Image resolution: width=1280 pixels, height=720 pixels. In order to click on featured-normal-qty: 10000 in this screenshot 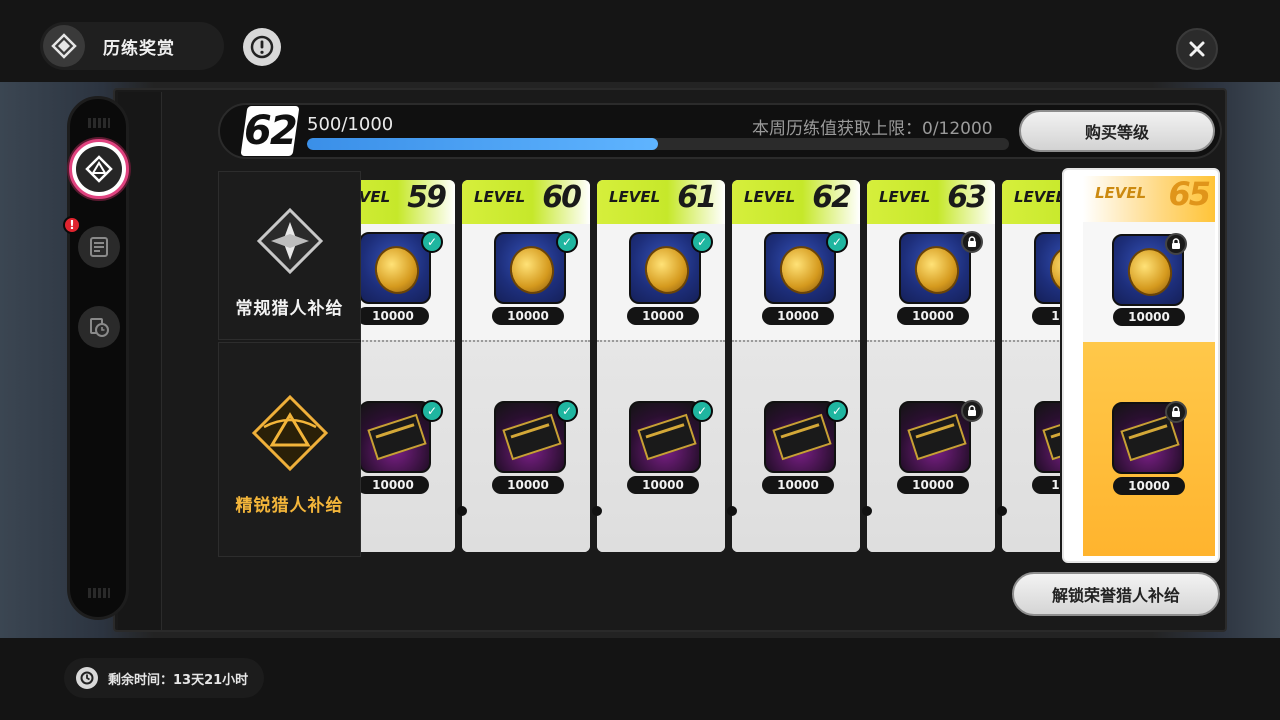, I will do `click(1149, 317)`.